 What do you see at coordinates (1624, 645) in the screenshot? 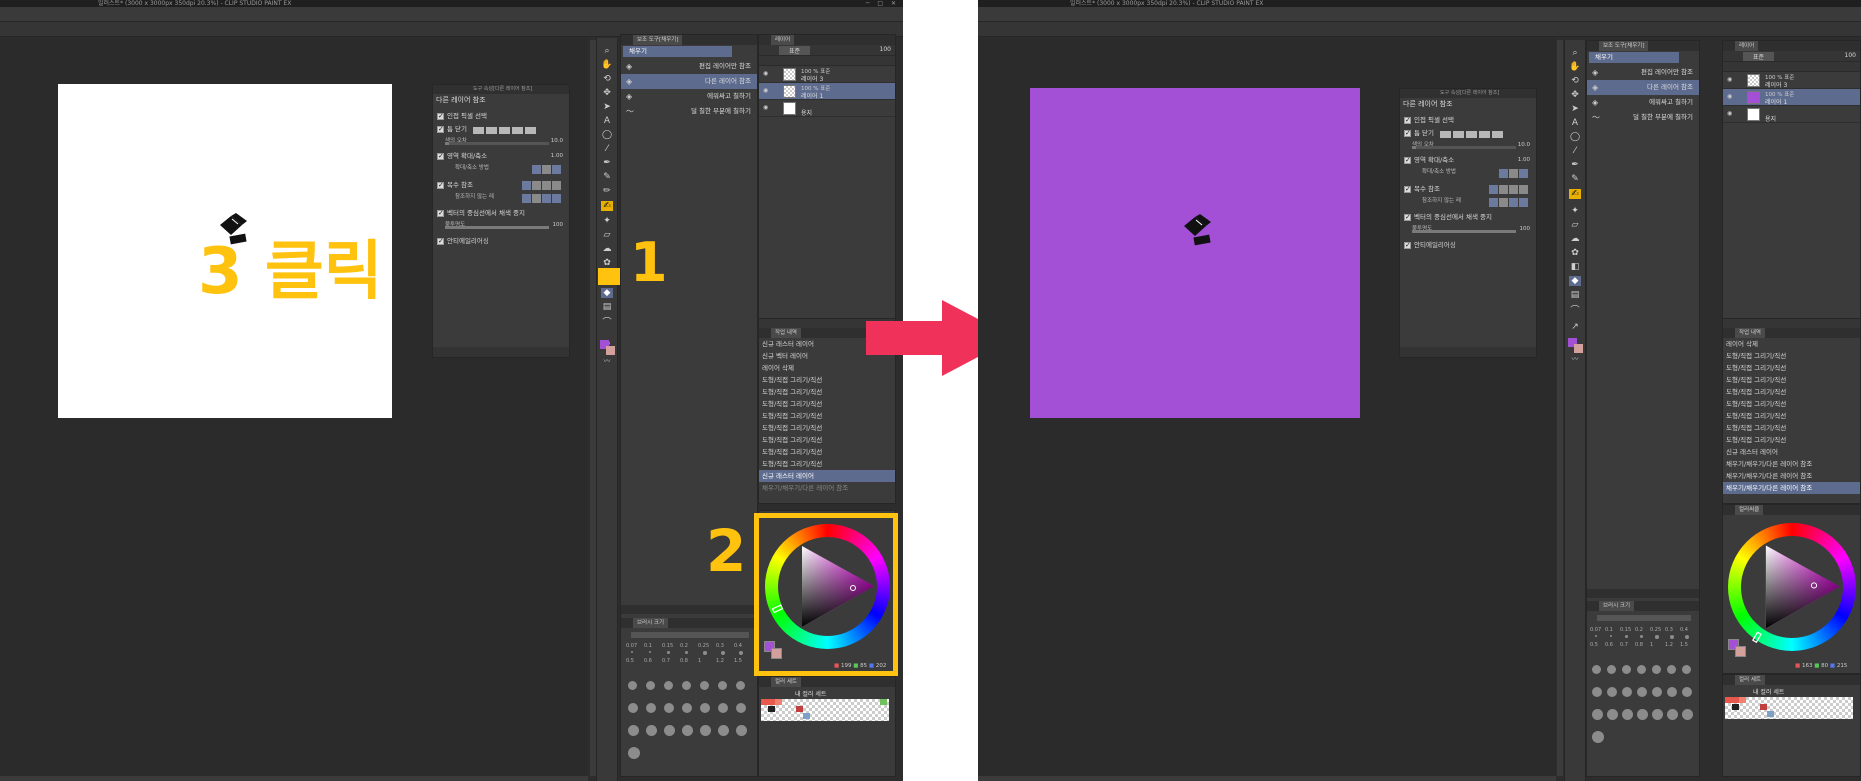
I see `brush-size-label: 0.7` at bounding box center [1624, 645].